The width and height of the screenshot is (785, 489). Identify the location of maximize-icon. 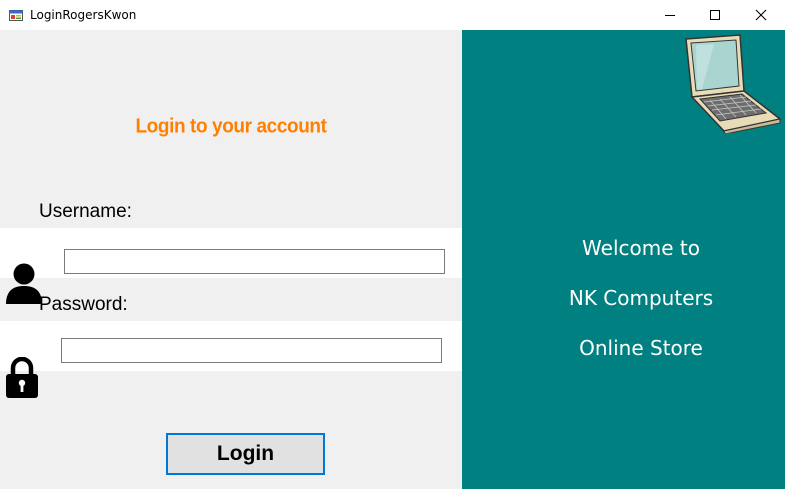
(715, 15).